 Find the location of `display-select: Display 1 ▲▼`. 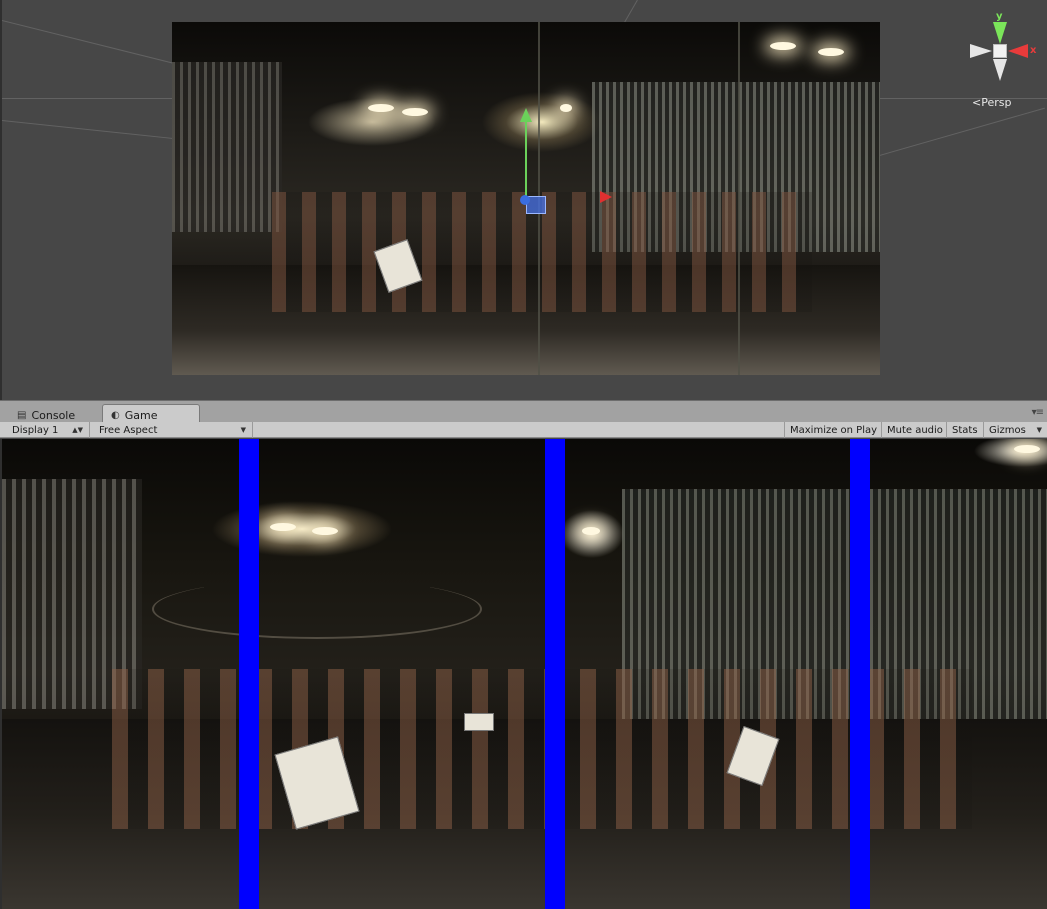

display-select: Display 1 ▲▼ is located at coordinates (48, 430).